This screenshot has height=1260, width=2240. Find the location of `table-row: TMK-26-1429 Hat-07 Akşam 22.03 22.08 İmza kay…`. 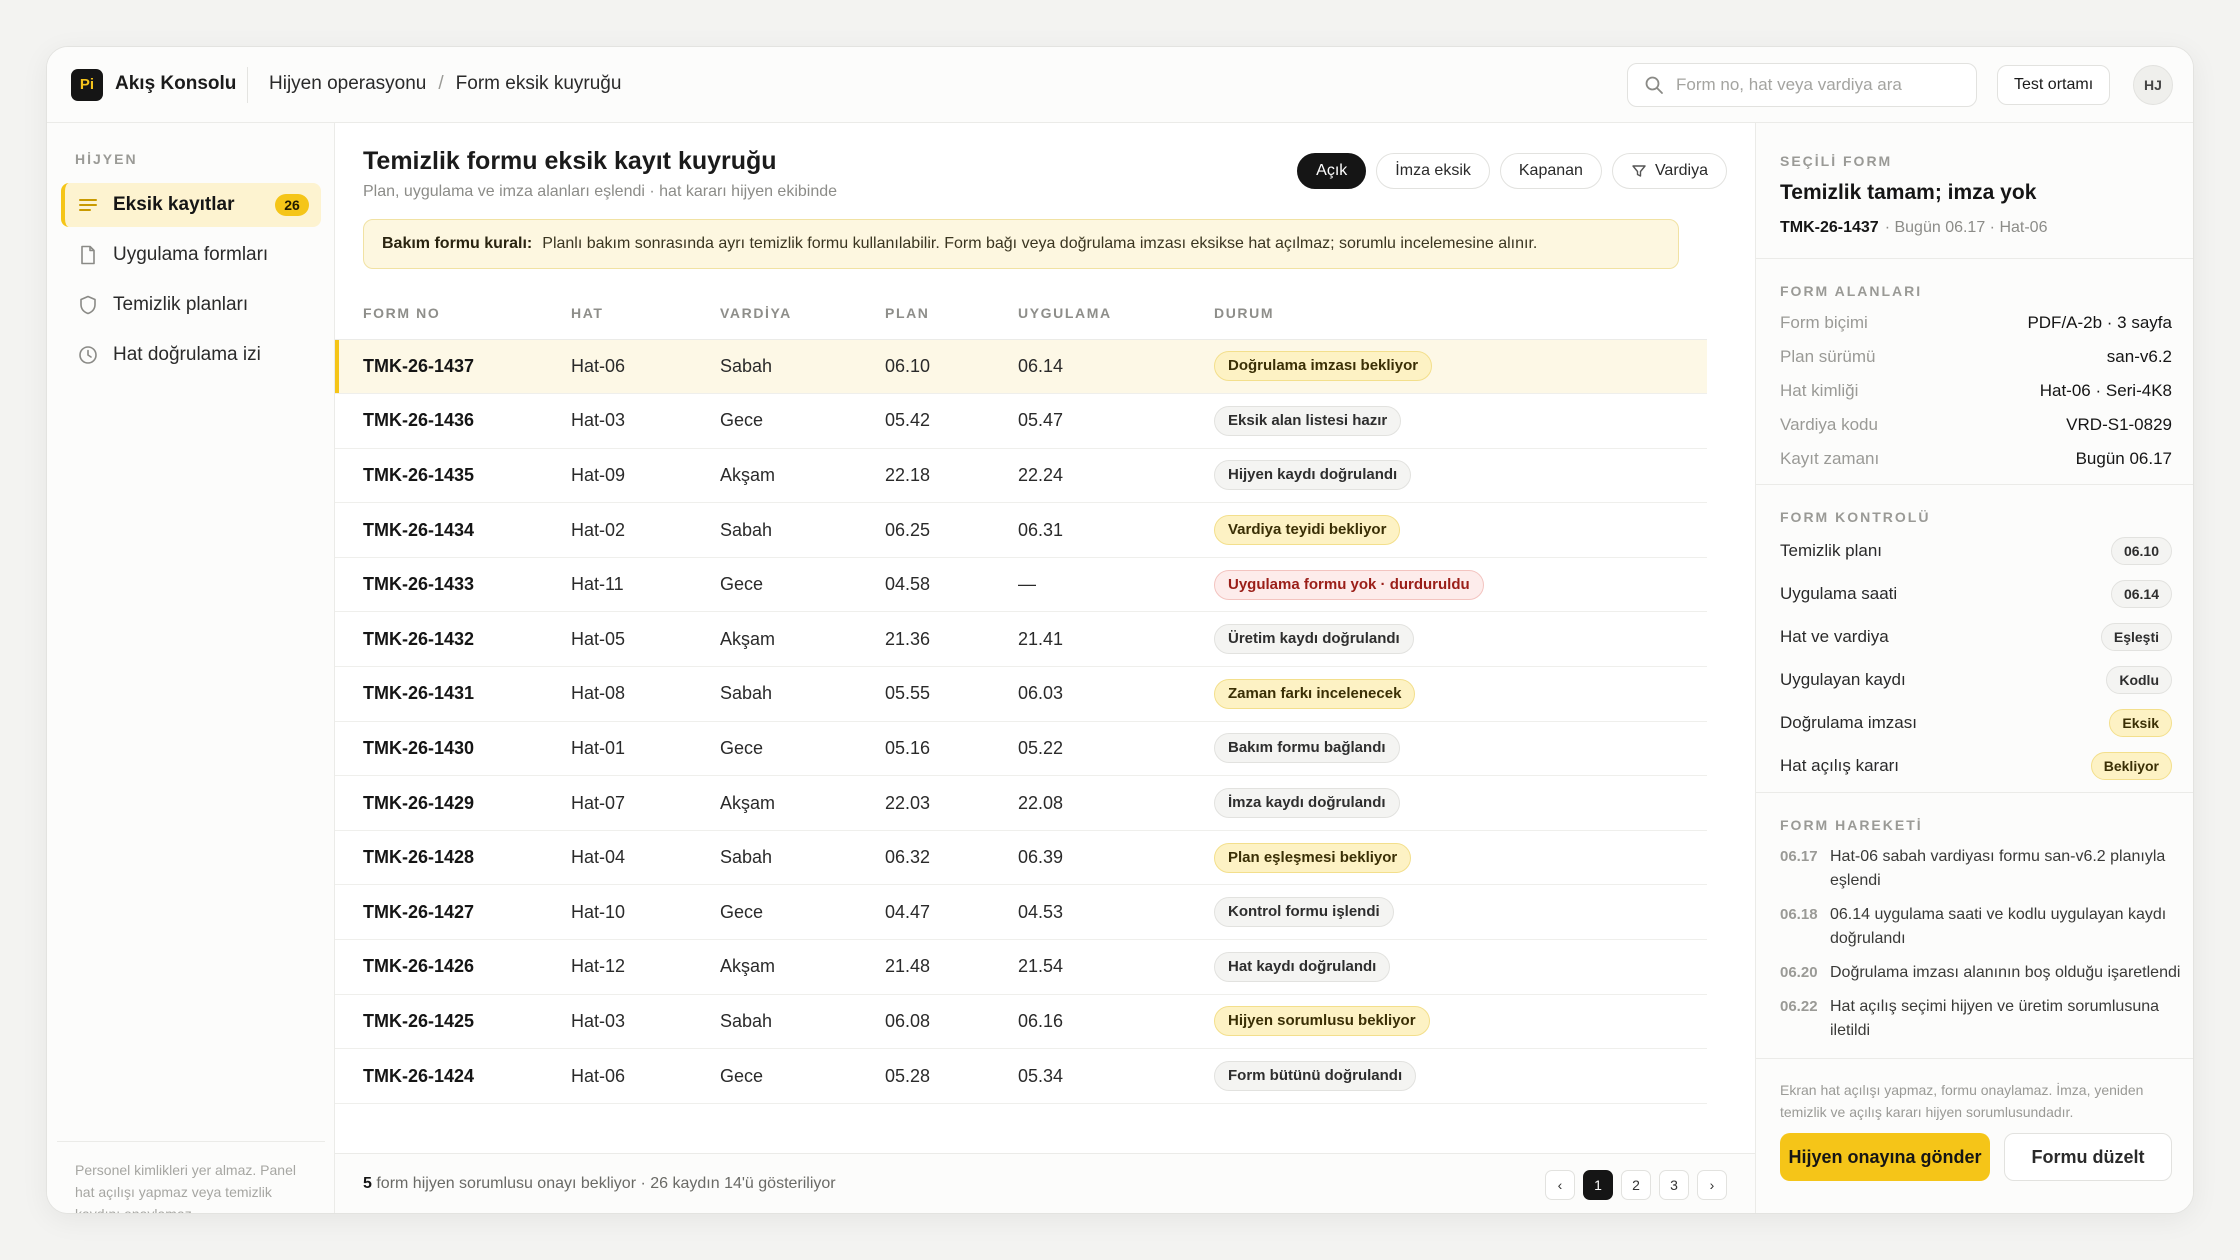

table-row: TMK-26-1429 Hat-07 Akşam 22.03 22.08 İmza kay… is located at coordinates (1021, 803).